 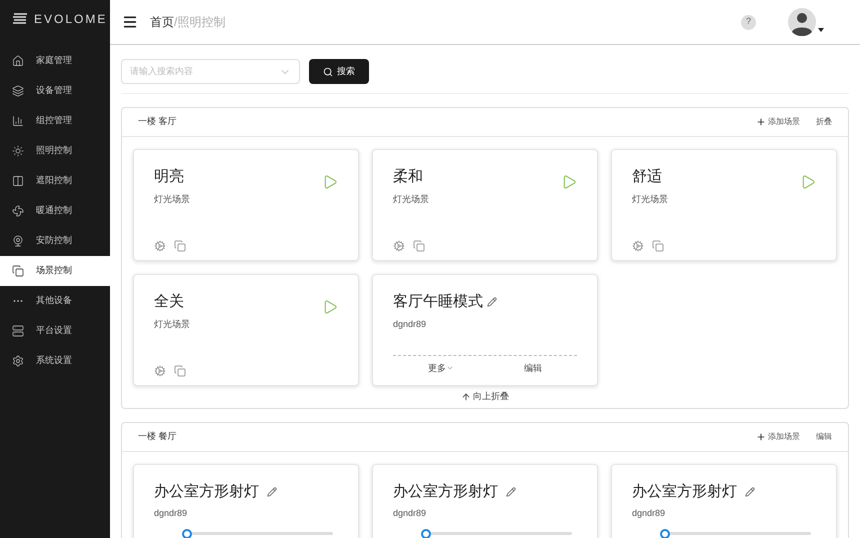 I want to click on server-icon, so click(x=18, y=331).